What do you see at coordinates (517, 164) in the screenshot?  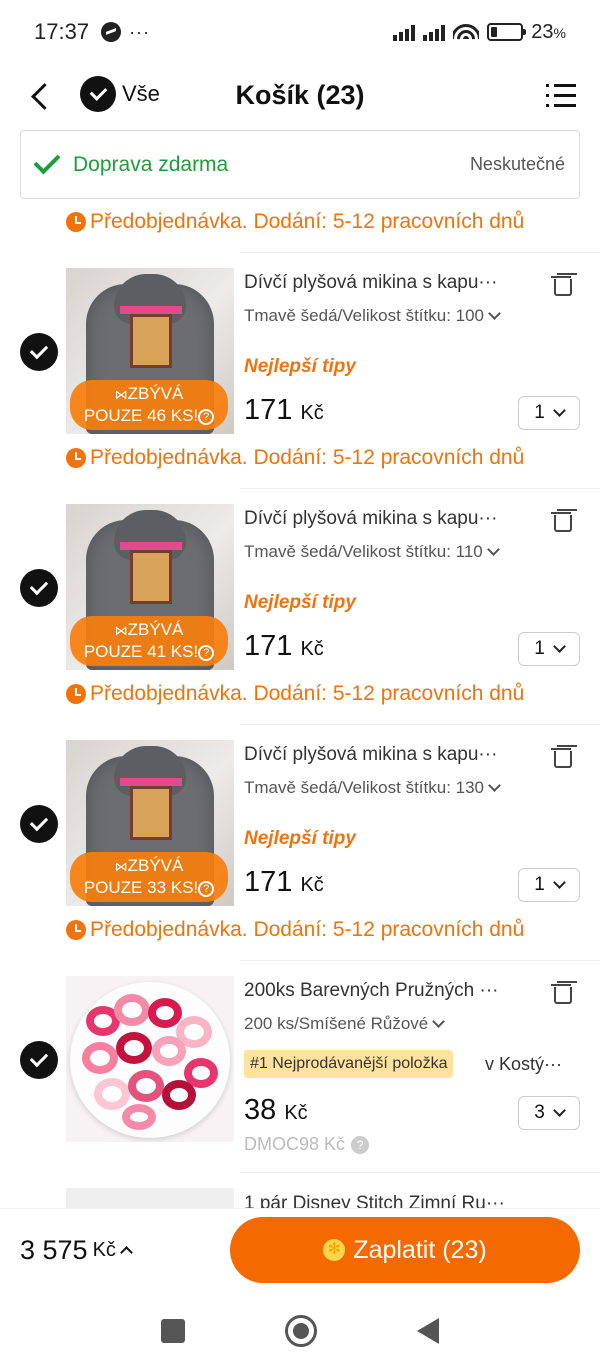 I see `free-shipping-status: Neskutečné` at bounding box center [517, 164].